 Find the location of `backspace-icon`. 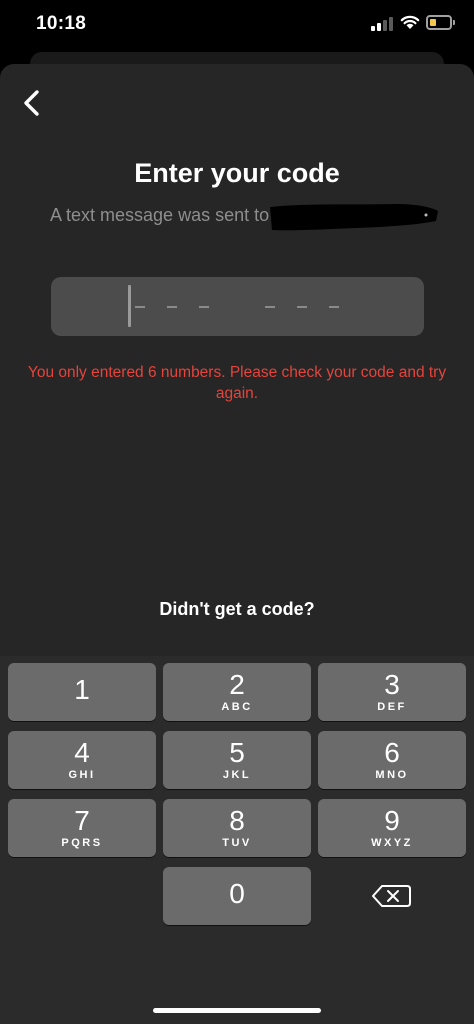

backspace-icon is located at coordinates (392, 896).